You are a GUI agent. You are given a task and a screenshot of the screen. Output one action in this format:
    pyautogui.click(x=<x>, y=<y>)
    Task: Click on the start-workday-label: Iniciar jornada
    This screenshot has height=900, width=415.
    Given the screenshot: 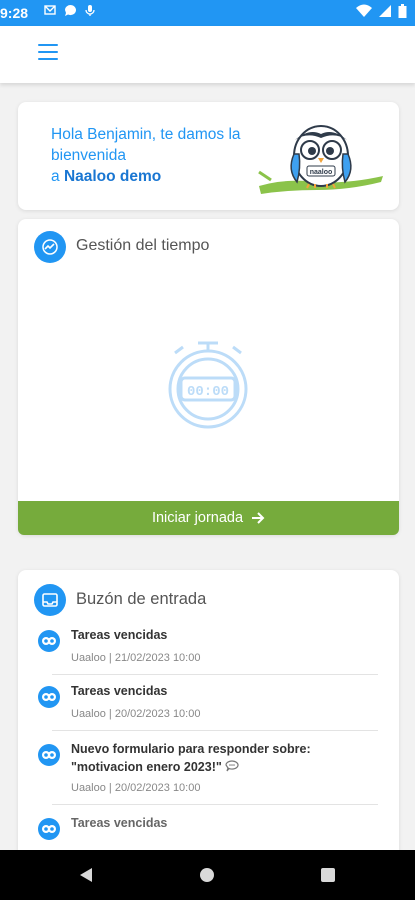 What is the action you would take?
    pyautogui.click(x=197, y=518)
    